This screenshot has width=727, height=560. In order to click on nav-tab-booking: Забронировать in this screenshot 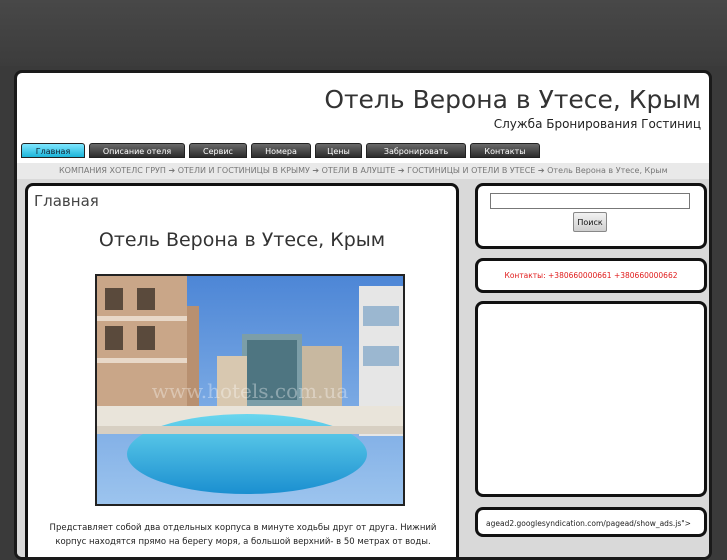, I will do `click(416, 150)`.